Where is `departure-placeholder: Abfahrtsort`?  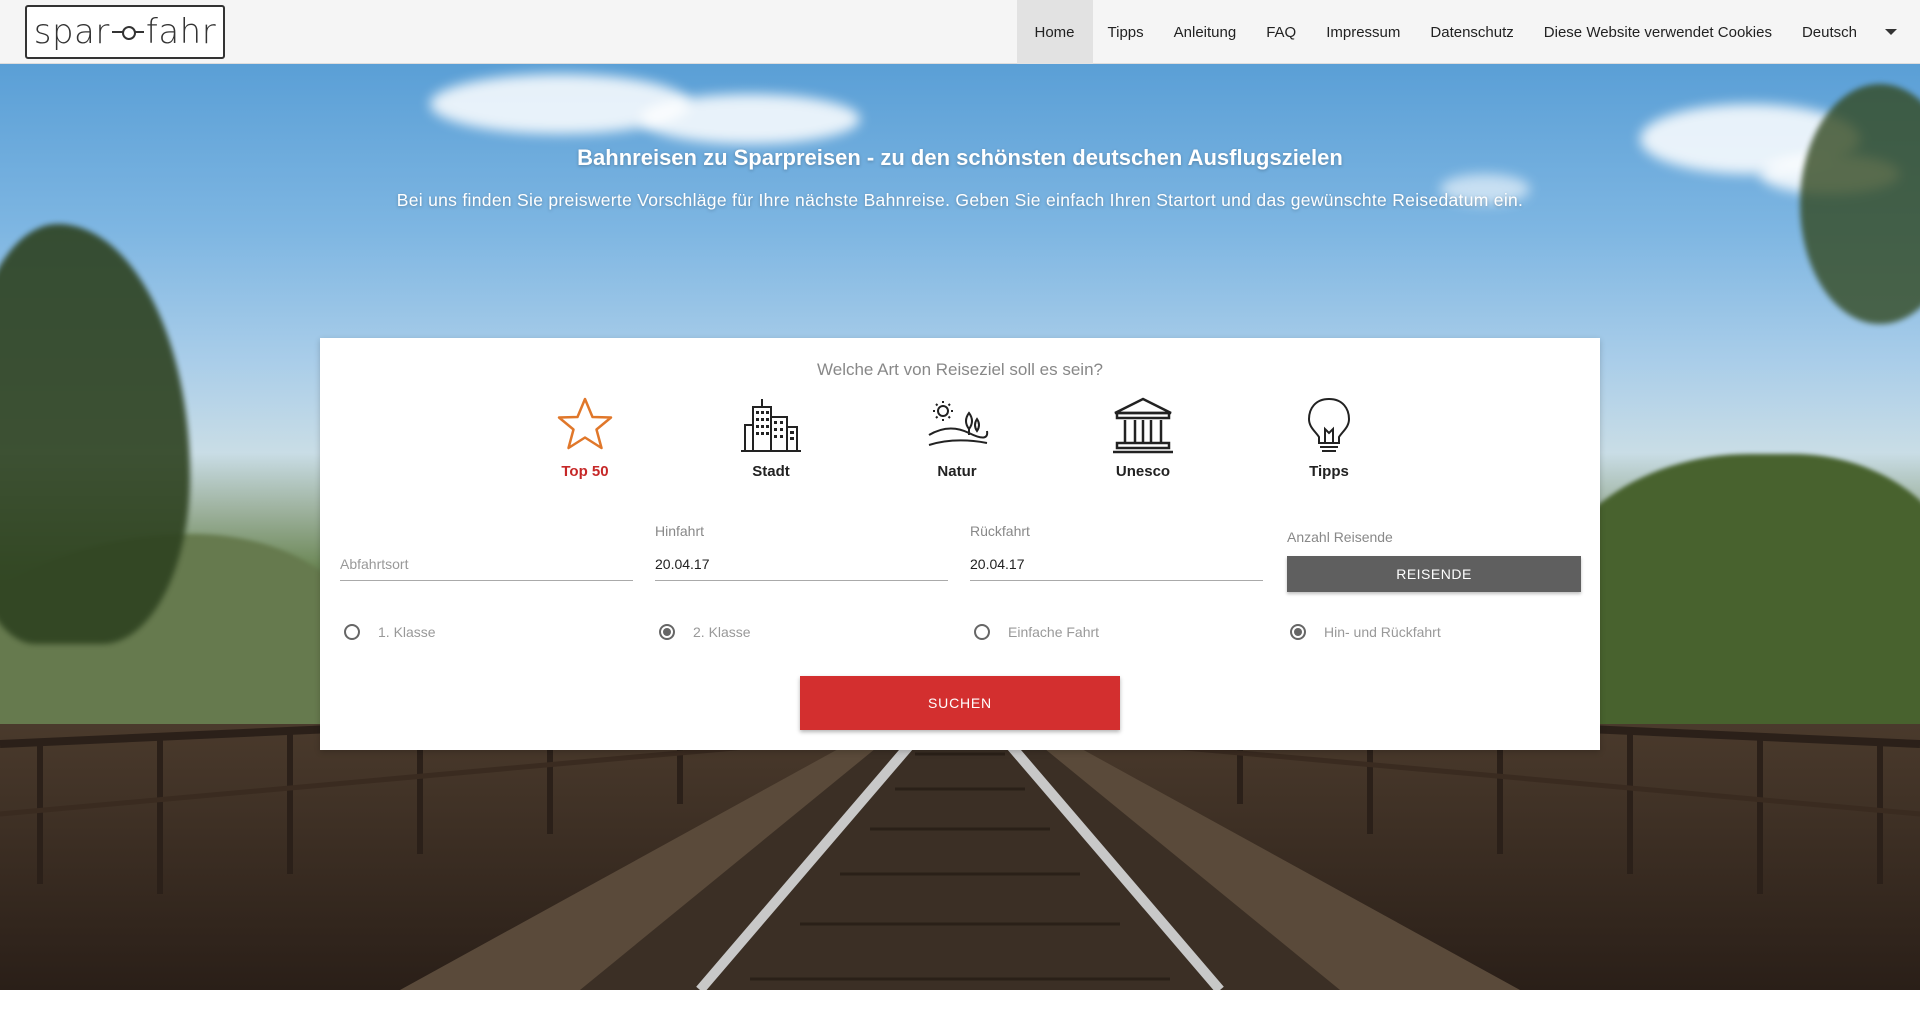
departure-placeholder: Abfahrtsort is located at coordinates (374, 564).